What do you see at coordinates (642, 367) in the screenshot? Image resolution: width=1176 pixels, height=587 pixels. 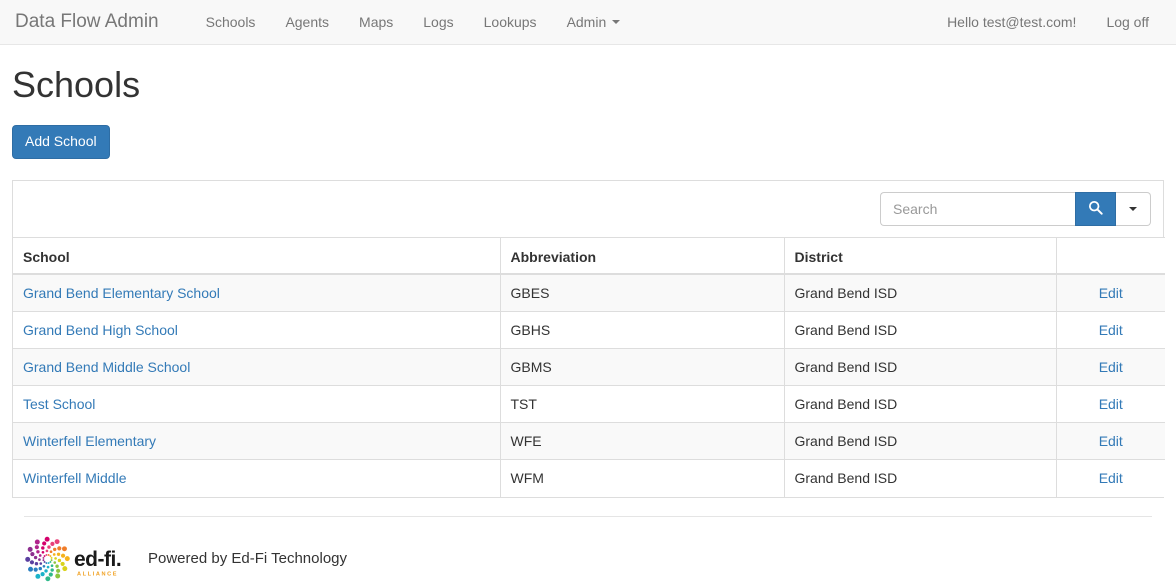 I see `cell-abbreviation: GBMS` at bounding box center [642, 367].